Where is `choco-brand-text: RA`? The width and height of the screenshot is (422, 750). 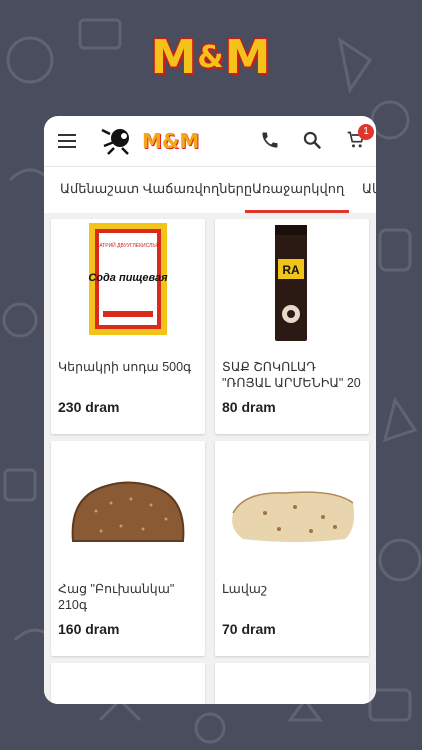
choco-brand-text: RA is located at coordinates (291, 270).